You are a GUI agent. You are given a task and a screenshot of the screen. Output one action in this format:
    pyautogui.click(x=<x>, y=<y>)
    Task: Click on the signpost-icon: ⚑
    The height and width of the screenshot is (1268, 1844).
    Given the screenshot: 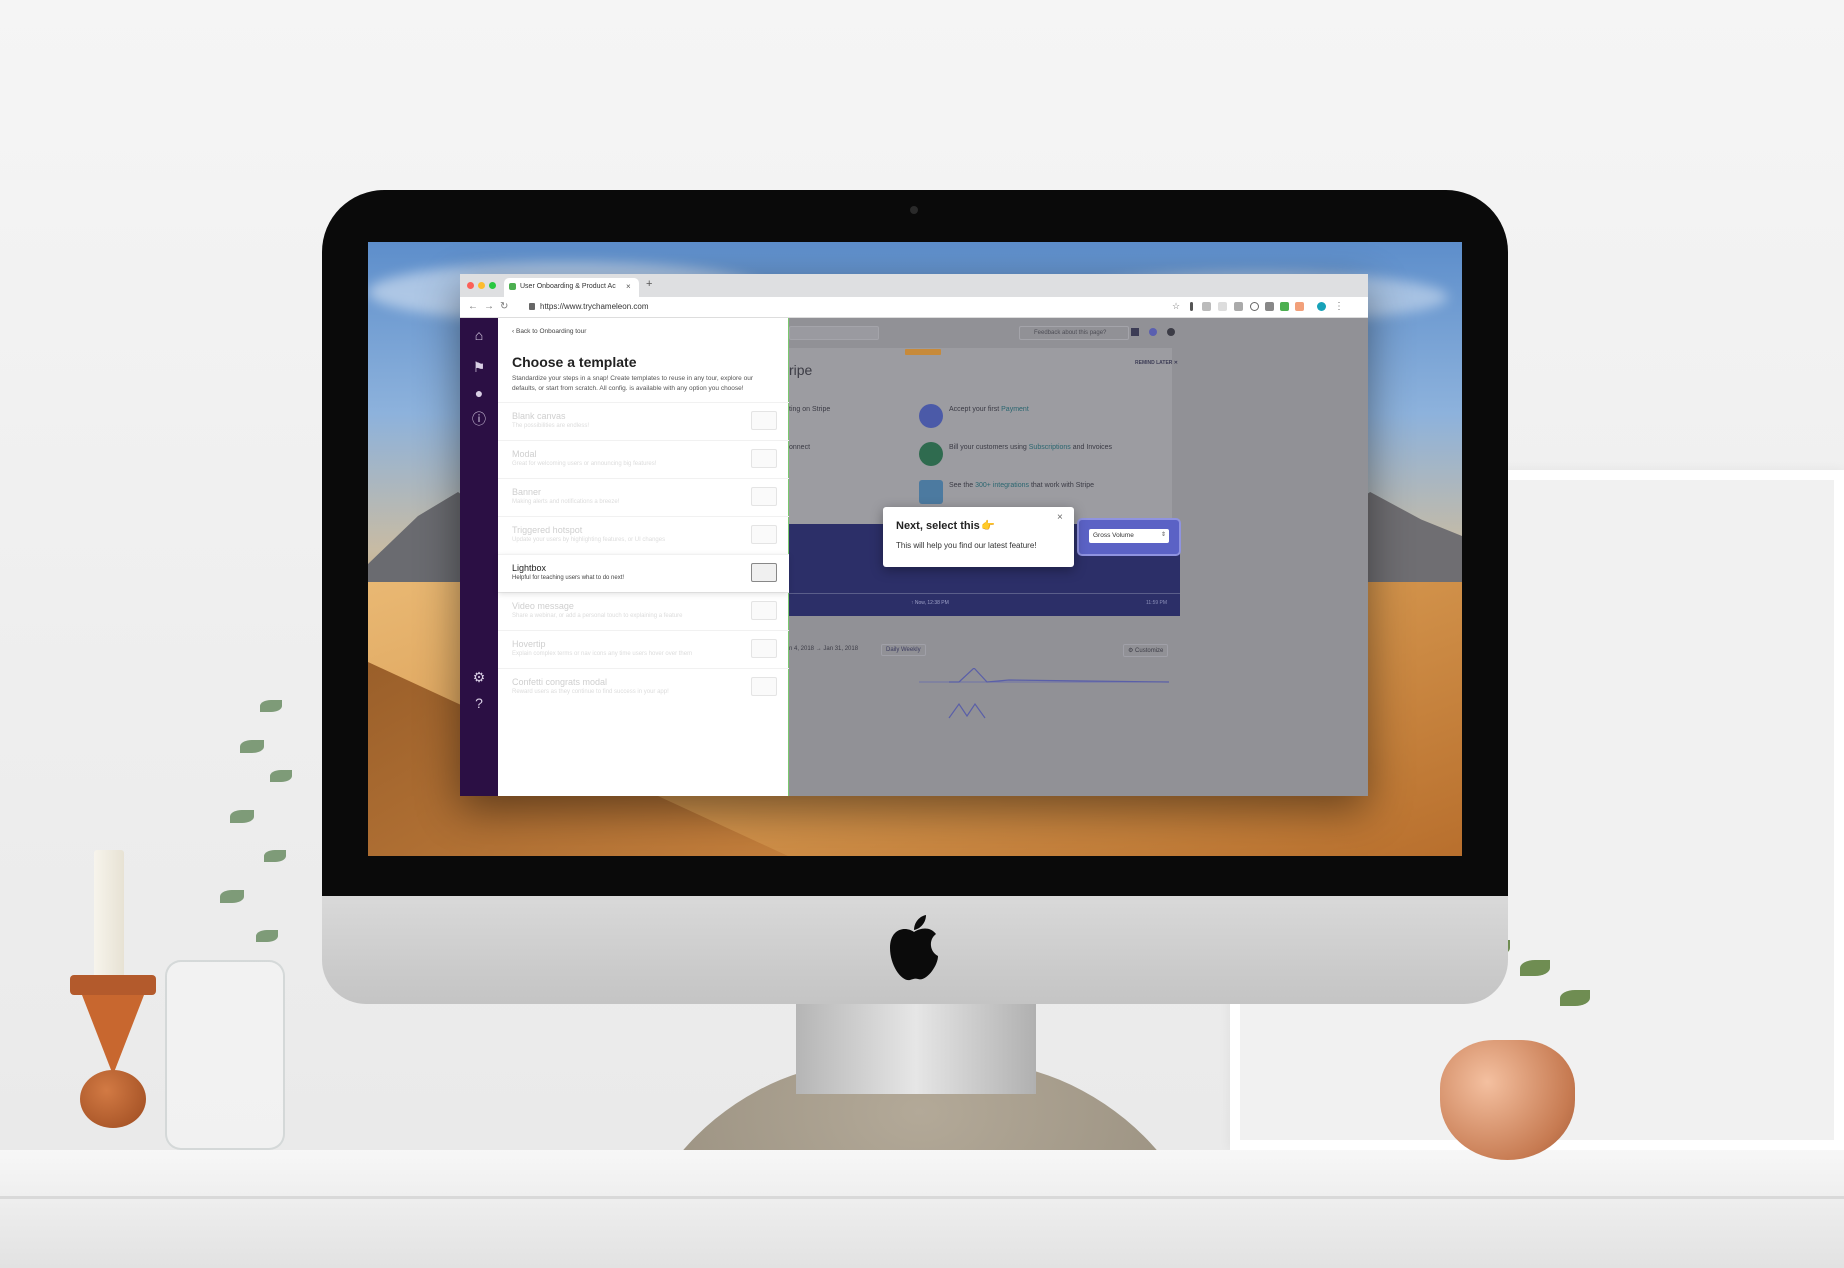 What is the action you would take?
    pyautogui.click(x=479, y=367)
    